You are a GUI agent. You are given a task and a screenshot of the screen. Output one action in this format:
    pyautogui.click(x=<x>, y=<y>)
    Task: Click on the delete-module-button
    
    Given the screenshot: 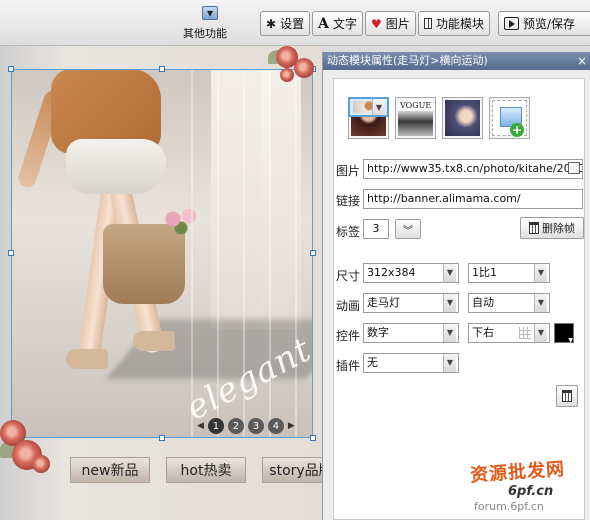 What is the action you would take?
    pyautogui.click(x=567, y=396)
    